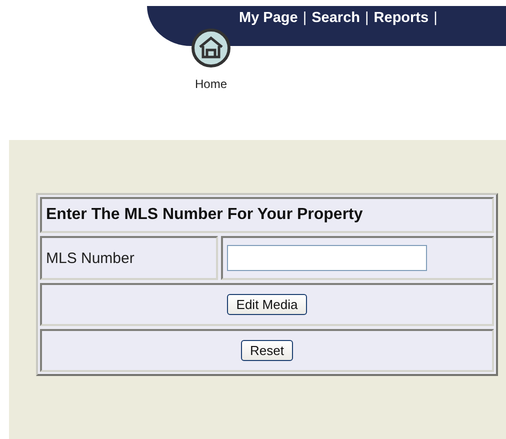  Describe the element at coordinates (327, 258) in the screenshot. I see `mls-number-field` at that location.